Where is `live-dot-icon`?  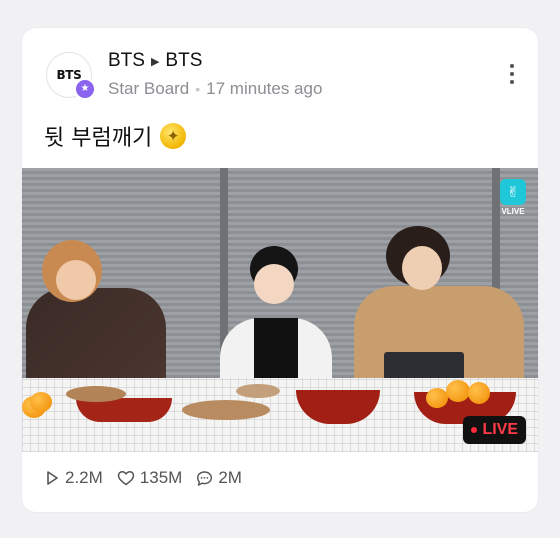 live-dot-icon is located at coordinates (474, 430).